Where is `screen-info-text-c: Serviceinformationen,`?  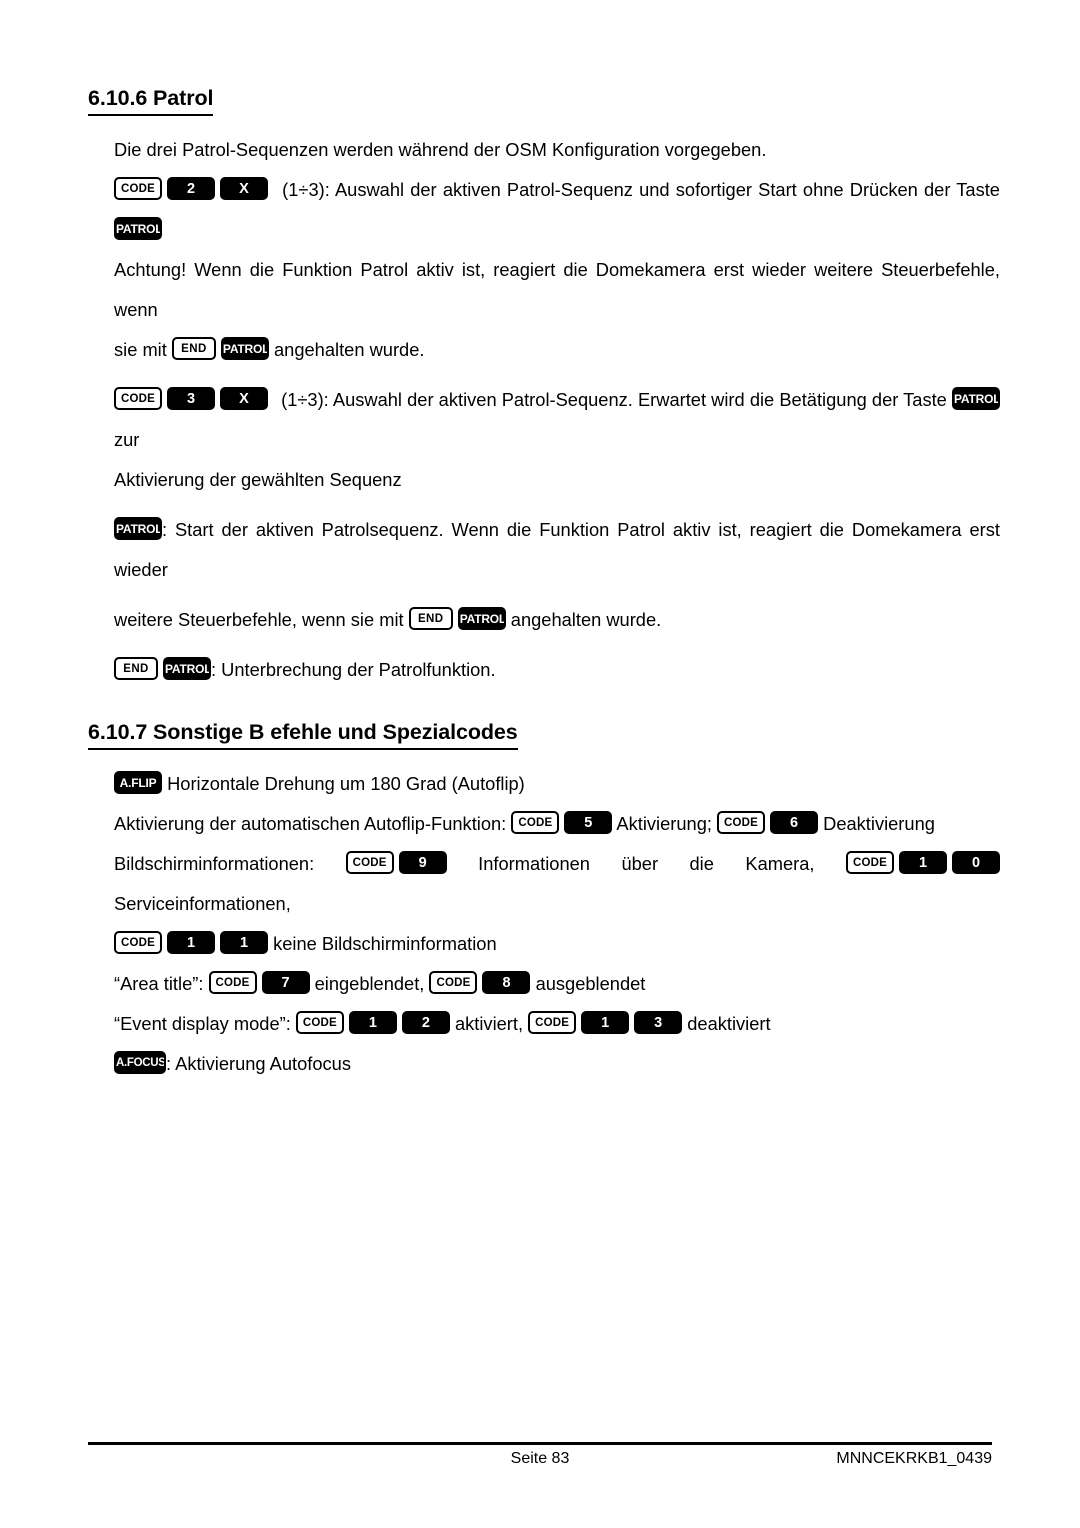
screen-info-text-c: Serviceinformationen, is located at coordinates (202, 903).